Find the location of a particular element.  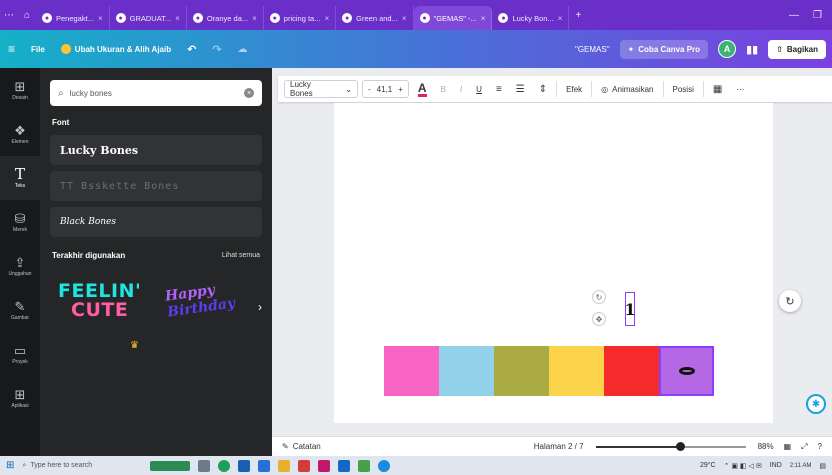

windows-start-icon: ⊞ is located at coordinates (10, 465).